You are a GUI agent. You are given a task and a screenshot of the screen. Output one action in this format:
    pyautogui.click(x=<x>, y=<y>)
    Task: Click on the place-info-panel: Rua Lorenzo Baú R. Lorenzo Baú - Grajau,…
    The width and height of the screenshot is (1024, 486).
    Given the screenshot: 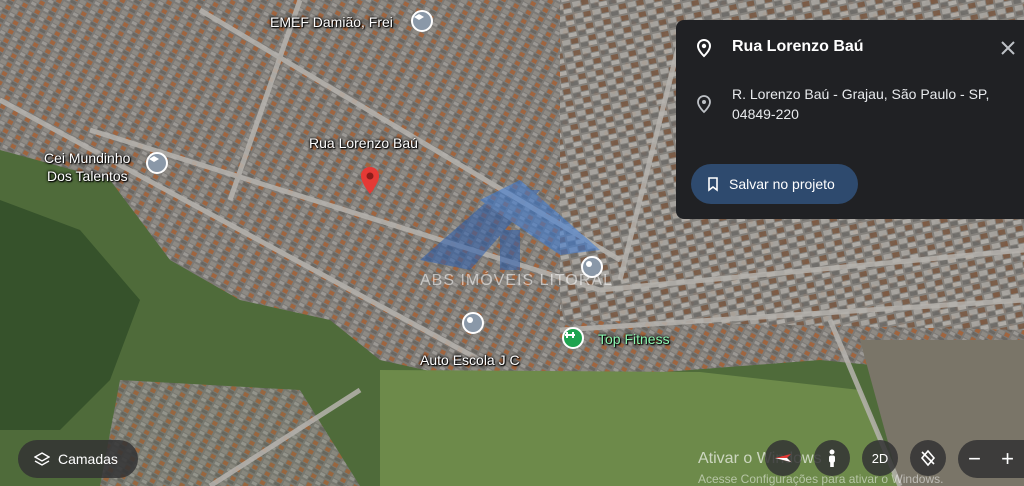 What is the action you would take?
    pyautogui.click(x=850, y=119)
    